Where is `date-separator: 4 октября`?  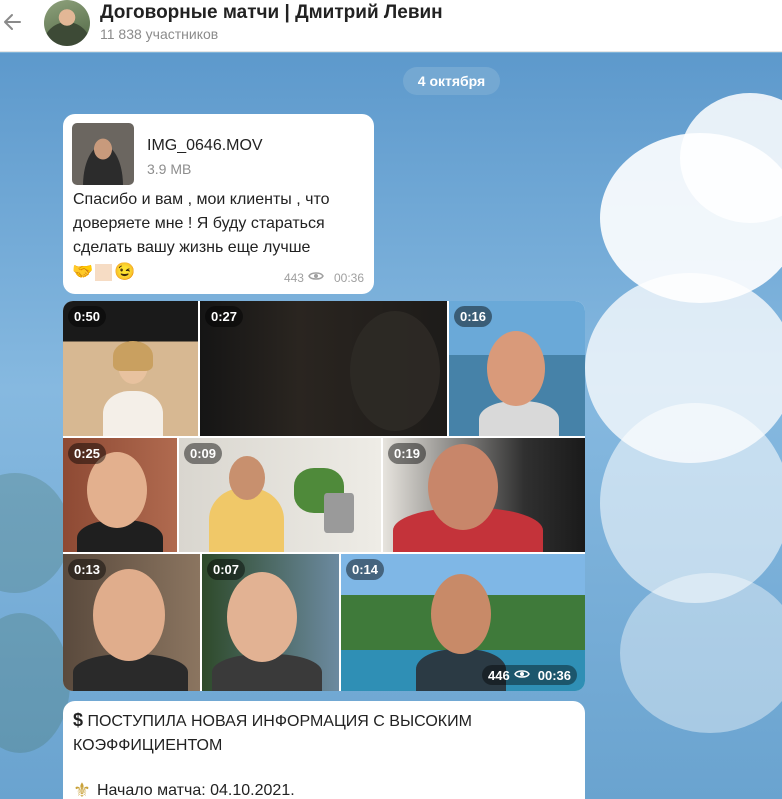
date-separator: 4 октября is located at coordinates (451, 81).